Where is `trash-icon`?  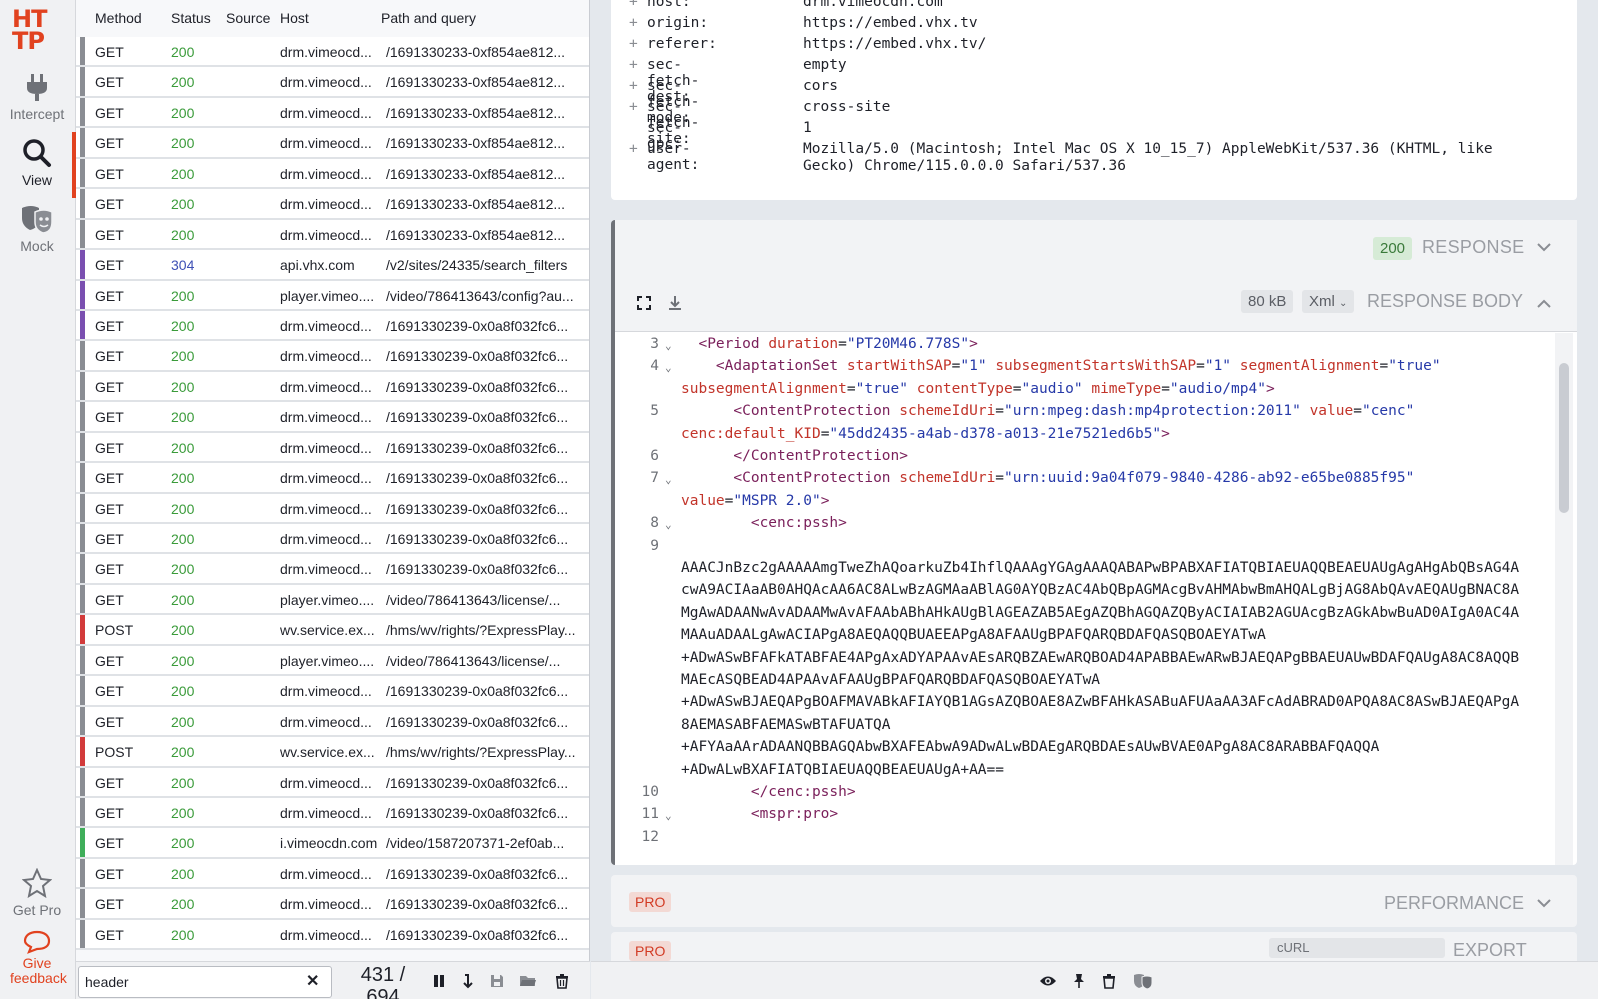
trash-icon is located at coordinates (562, 981).